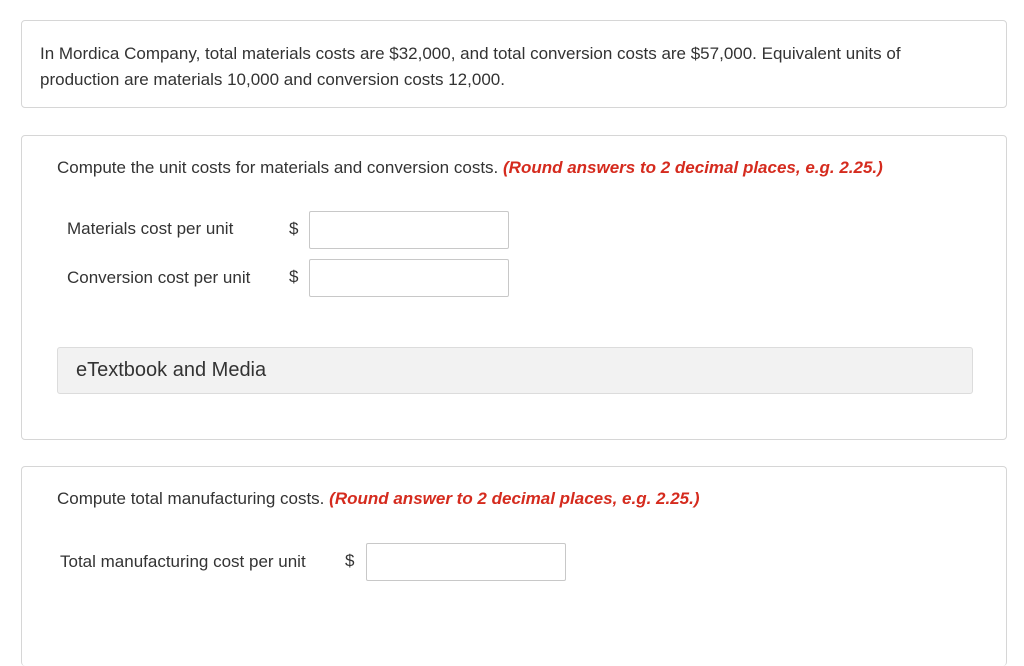 This screenshot has width=1024, height=666. Describe the element at coordinates (515, 370) in the screenshot. I see `etextbook-media-button: eTextbook and Media` at that location.